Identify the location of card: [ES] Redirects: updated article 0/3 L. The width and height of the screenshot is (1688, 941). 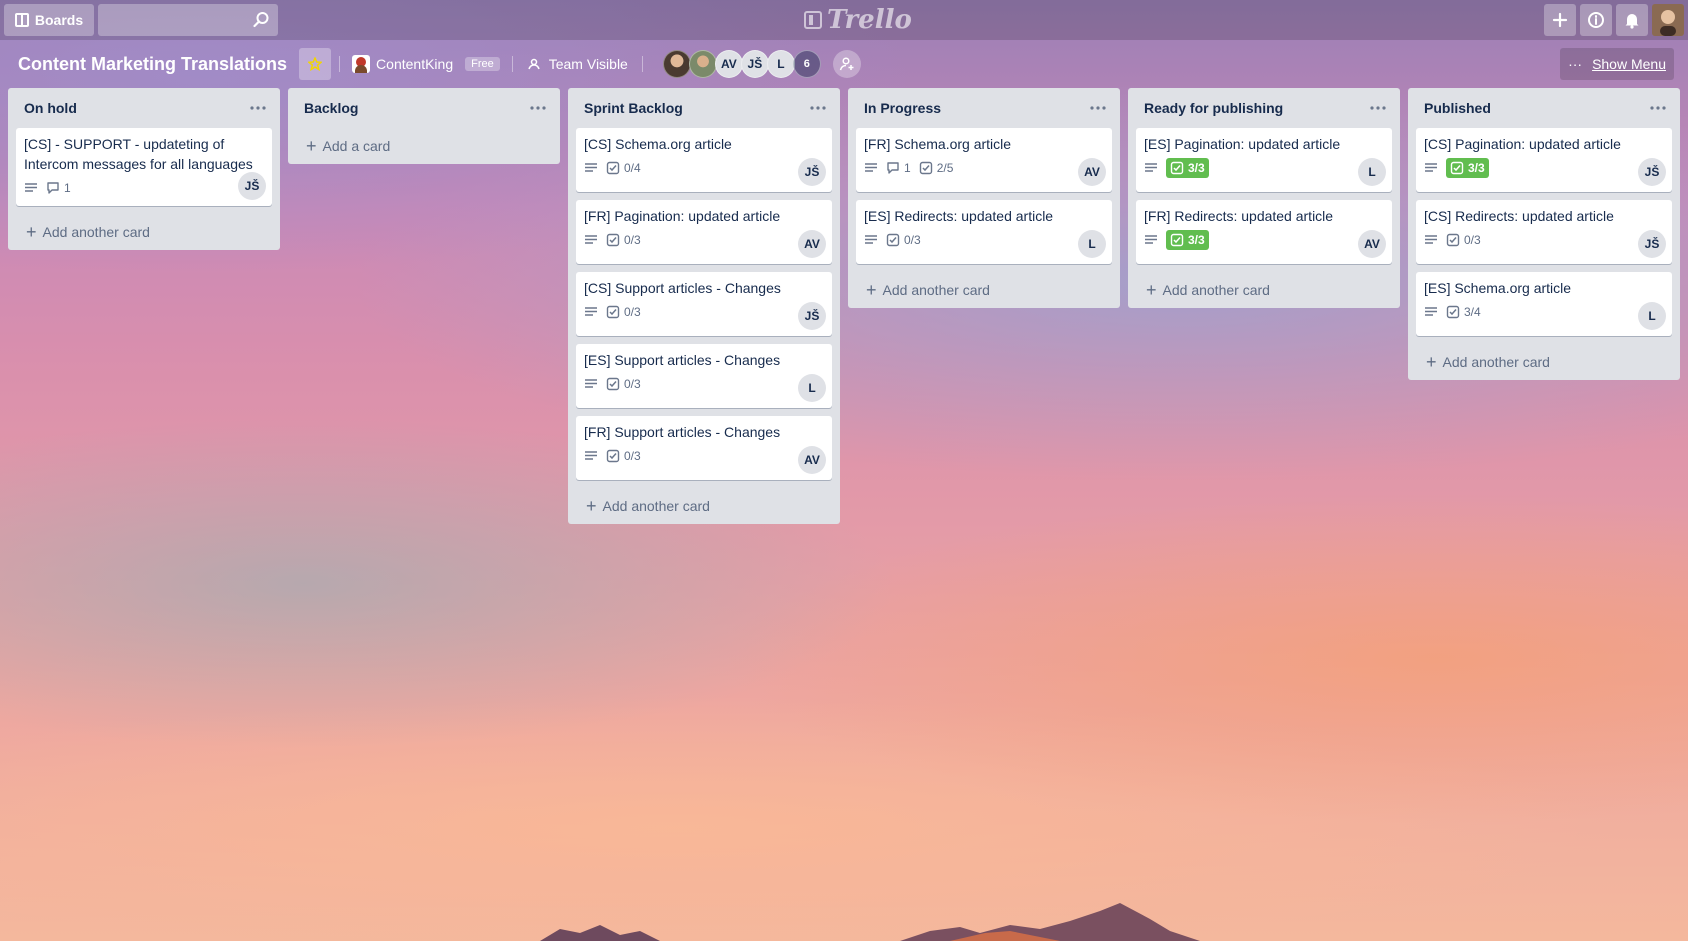
(984, 232).